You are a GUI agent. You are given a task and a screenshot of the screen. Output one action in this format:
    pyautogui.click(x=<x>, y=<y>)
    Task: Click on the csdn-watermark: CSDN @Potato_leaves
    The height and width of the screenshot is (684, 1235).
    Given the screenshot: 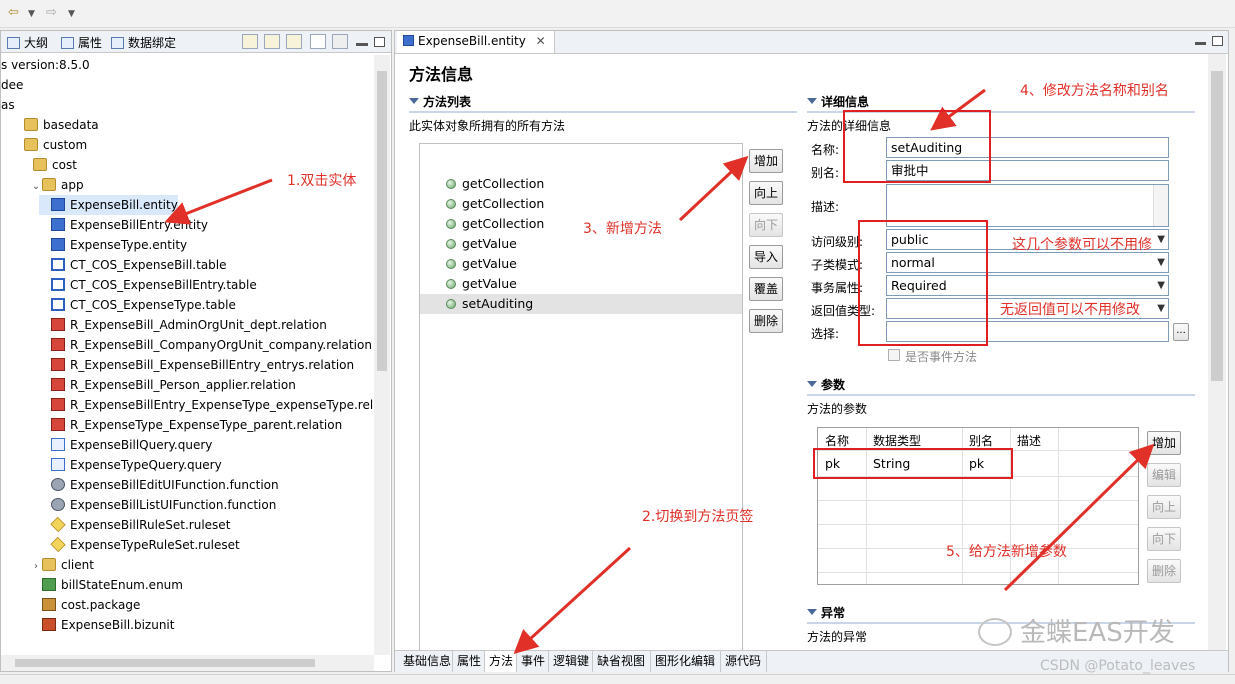 What is the action you would take?
    pyautogui.click(x=1118, y=666)
    